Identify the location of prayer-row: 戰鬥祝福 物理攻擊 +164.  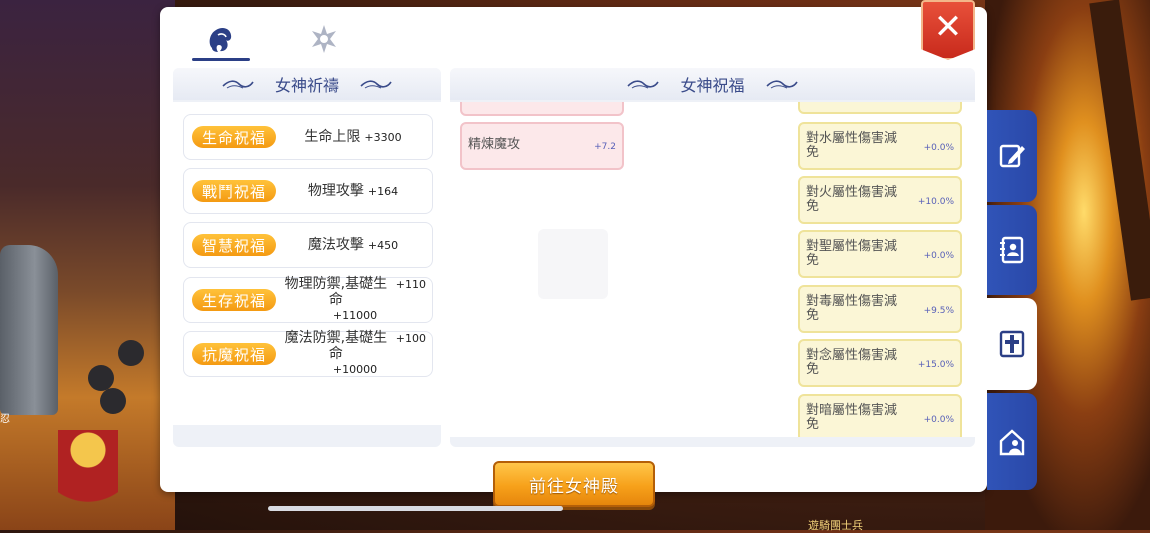
(308, 191).